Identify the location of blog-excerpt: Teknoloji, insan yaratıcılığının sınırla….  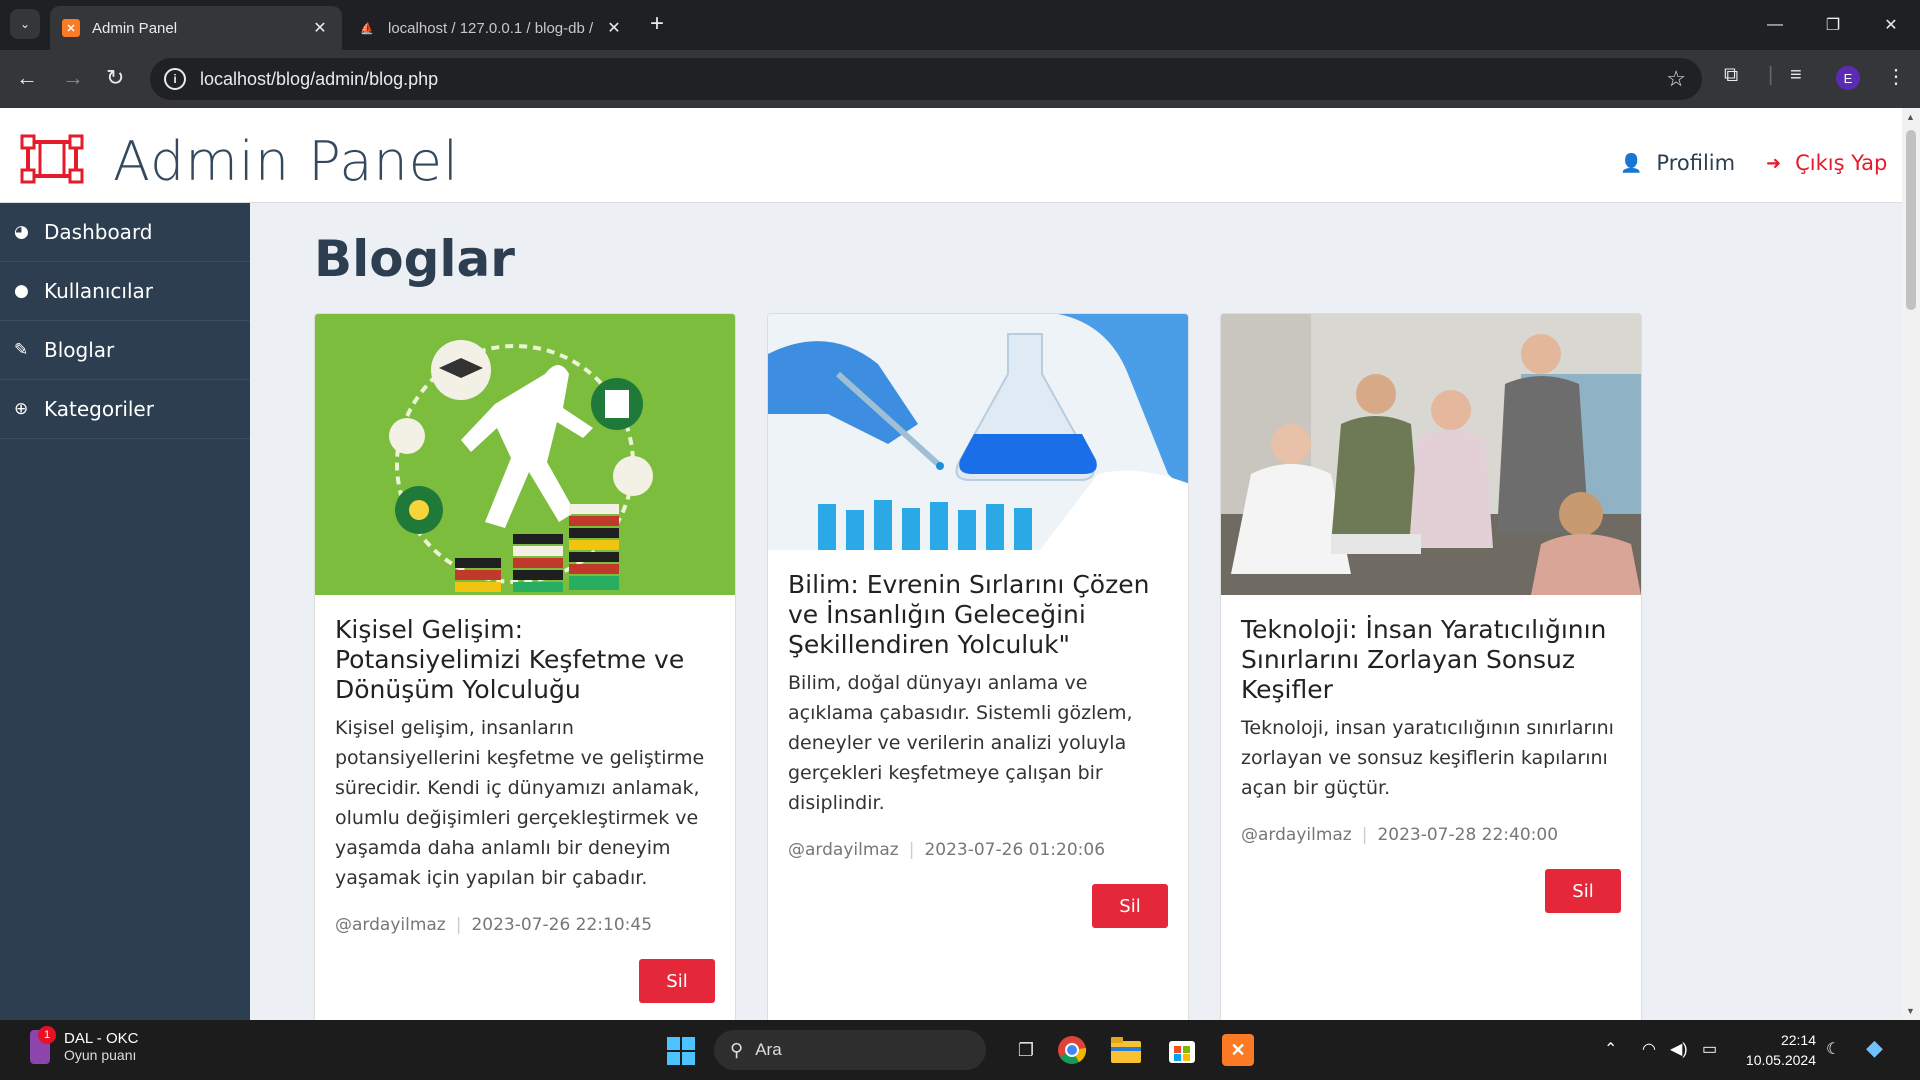
(1427, 758).